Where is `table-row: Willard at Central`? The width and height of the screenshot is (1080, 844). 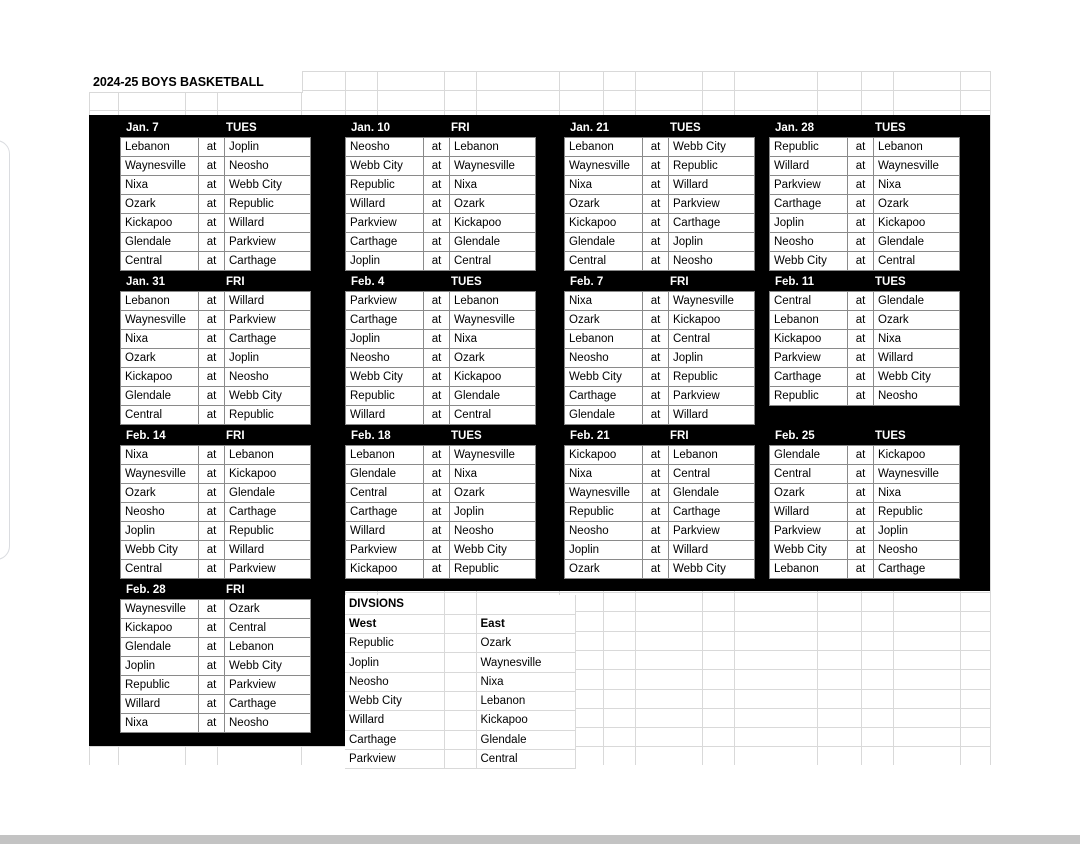
table-row: Willard at Central is located at coordinates (440, 415).